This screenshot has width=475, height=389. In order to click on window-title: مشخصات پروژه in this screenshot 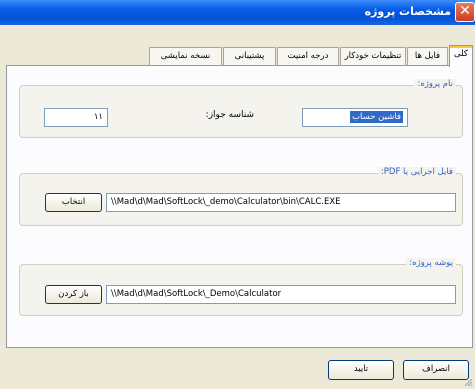, I will do `click(407, 11)`.